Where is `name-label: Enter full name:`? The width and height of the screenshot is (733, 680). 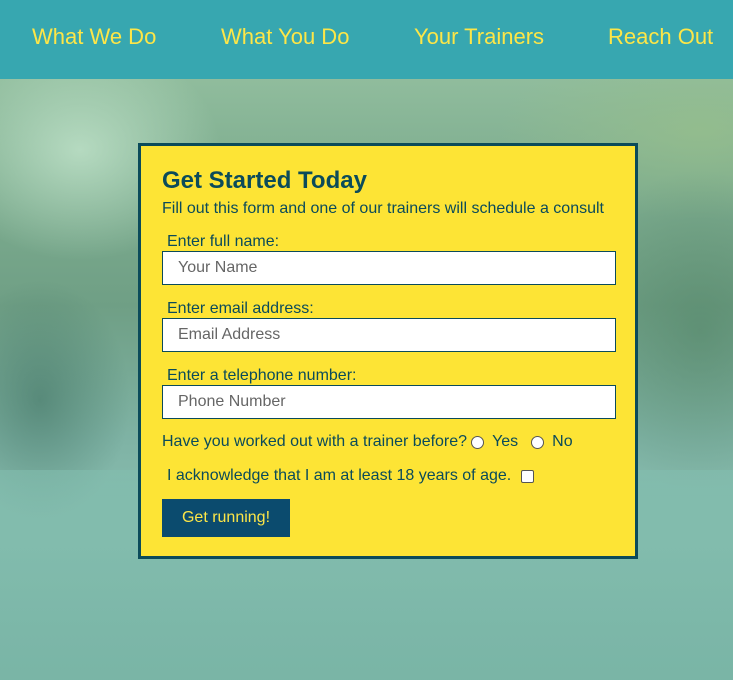 name-label: Enter full name: is located at coordinates (223, 241).